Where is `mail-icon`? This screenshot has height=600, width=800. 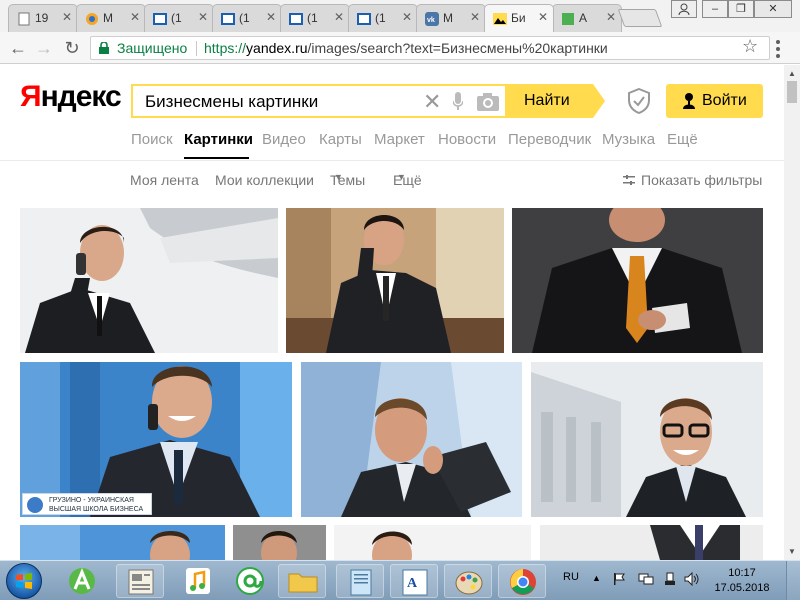
mail-icon is located at coordinates (92, 19).